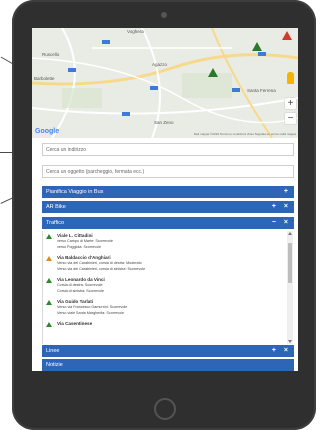 This screenshot has height=430, width=328. I want to click on google-logo: Google, so click(47, 131).